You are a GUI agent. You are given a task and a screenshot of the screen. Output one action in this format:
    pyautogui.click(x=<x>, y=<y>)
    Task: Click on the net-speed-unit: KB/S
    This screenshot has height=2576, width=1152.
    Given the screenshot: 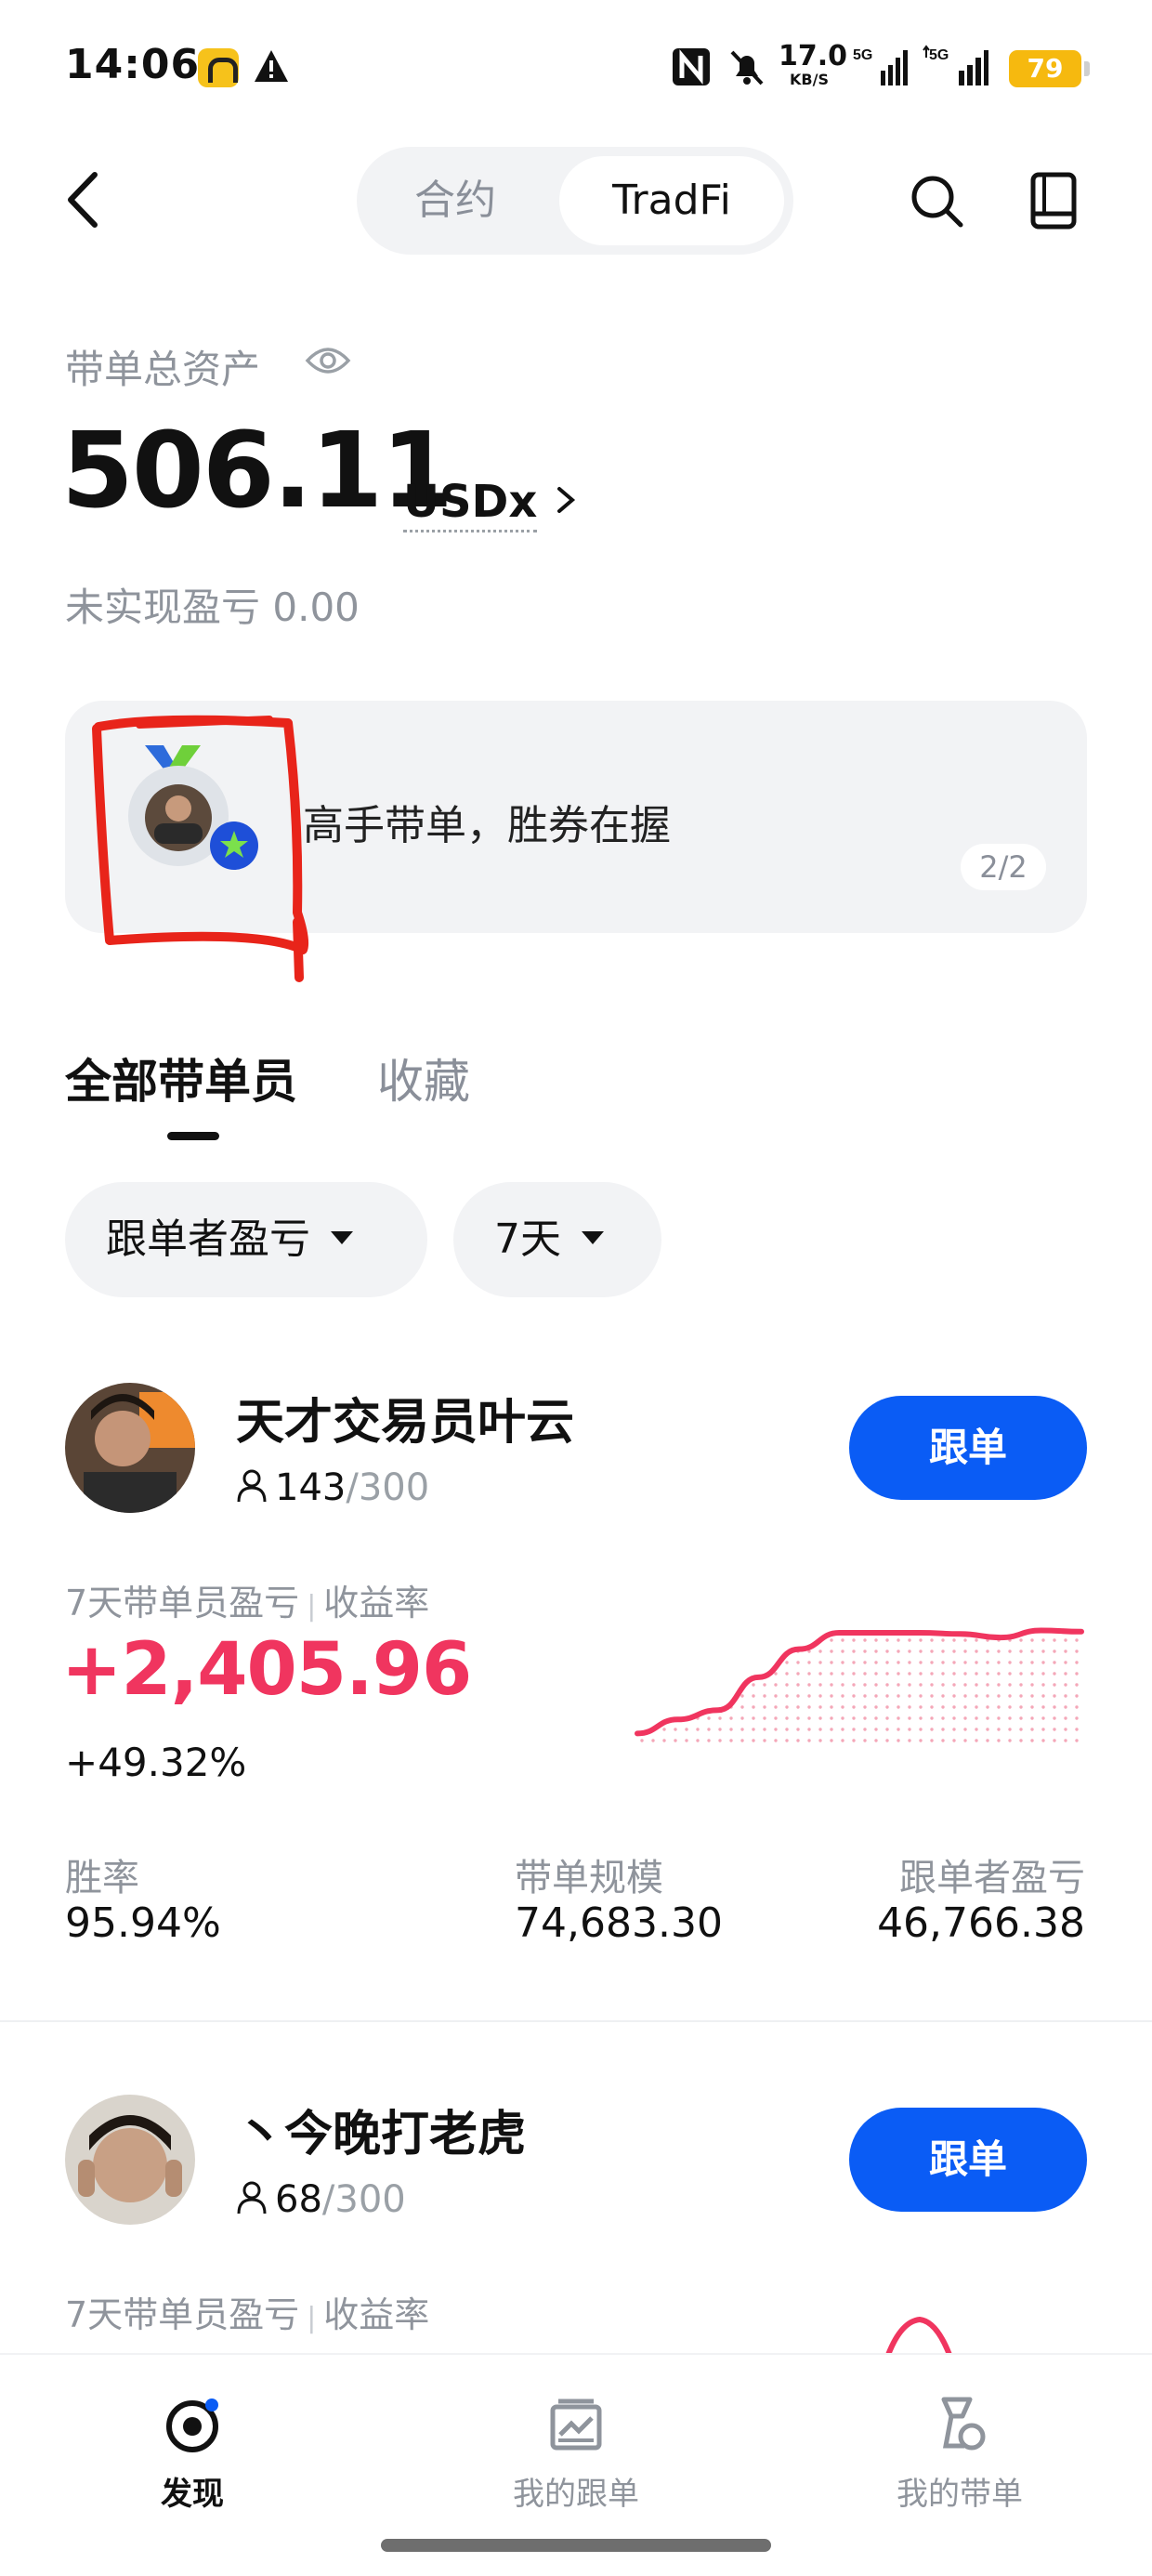 What is the action you would take?
    pyautogui.click(x=809, y=79)
    